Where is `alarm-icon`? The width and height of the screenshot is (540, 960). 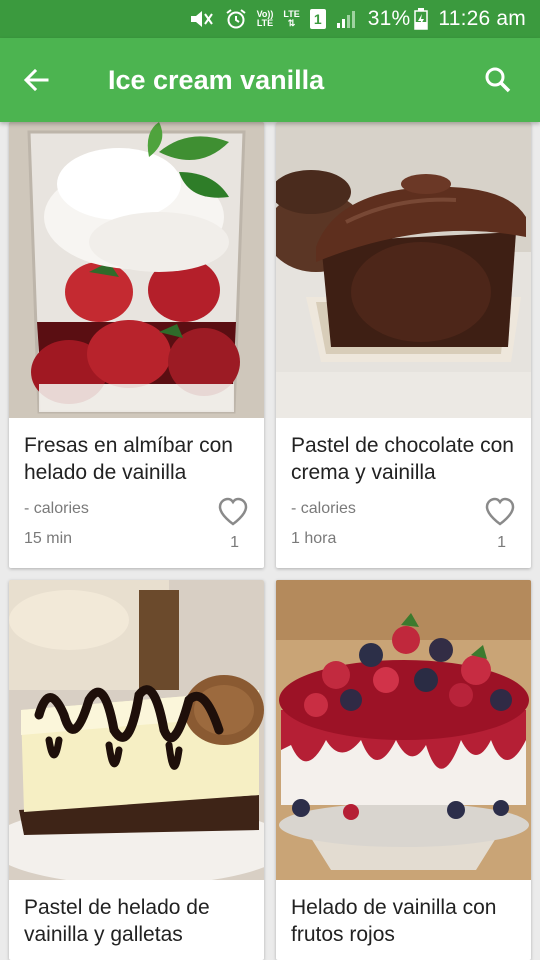 alarm-icon is located at coordinates (236, 19).